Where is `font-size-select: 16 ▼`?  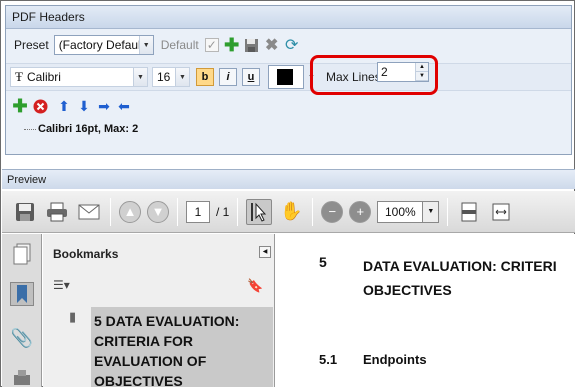
font-size-select: 16 ▼ is located at coordinates (171, 77).